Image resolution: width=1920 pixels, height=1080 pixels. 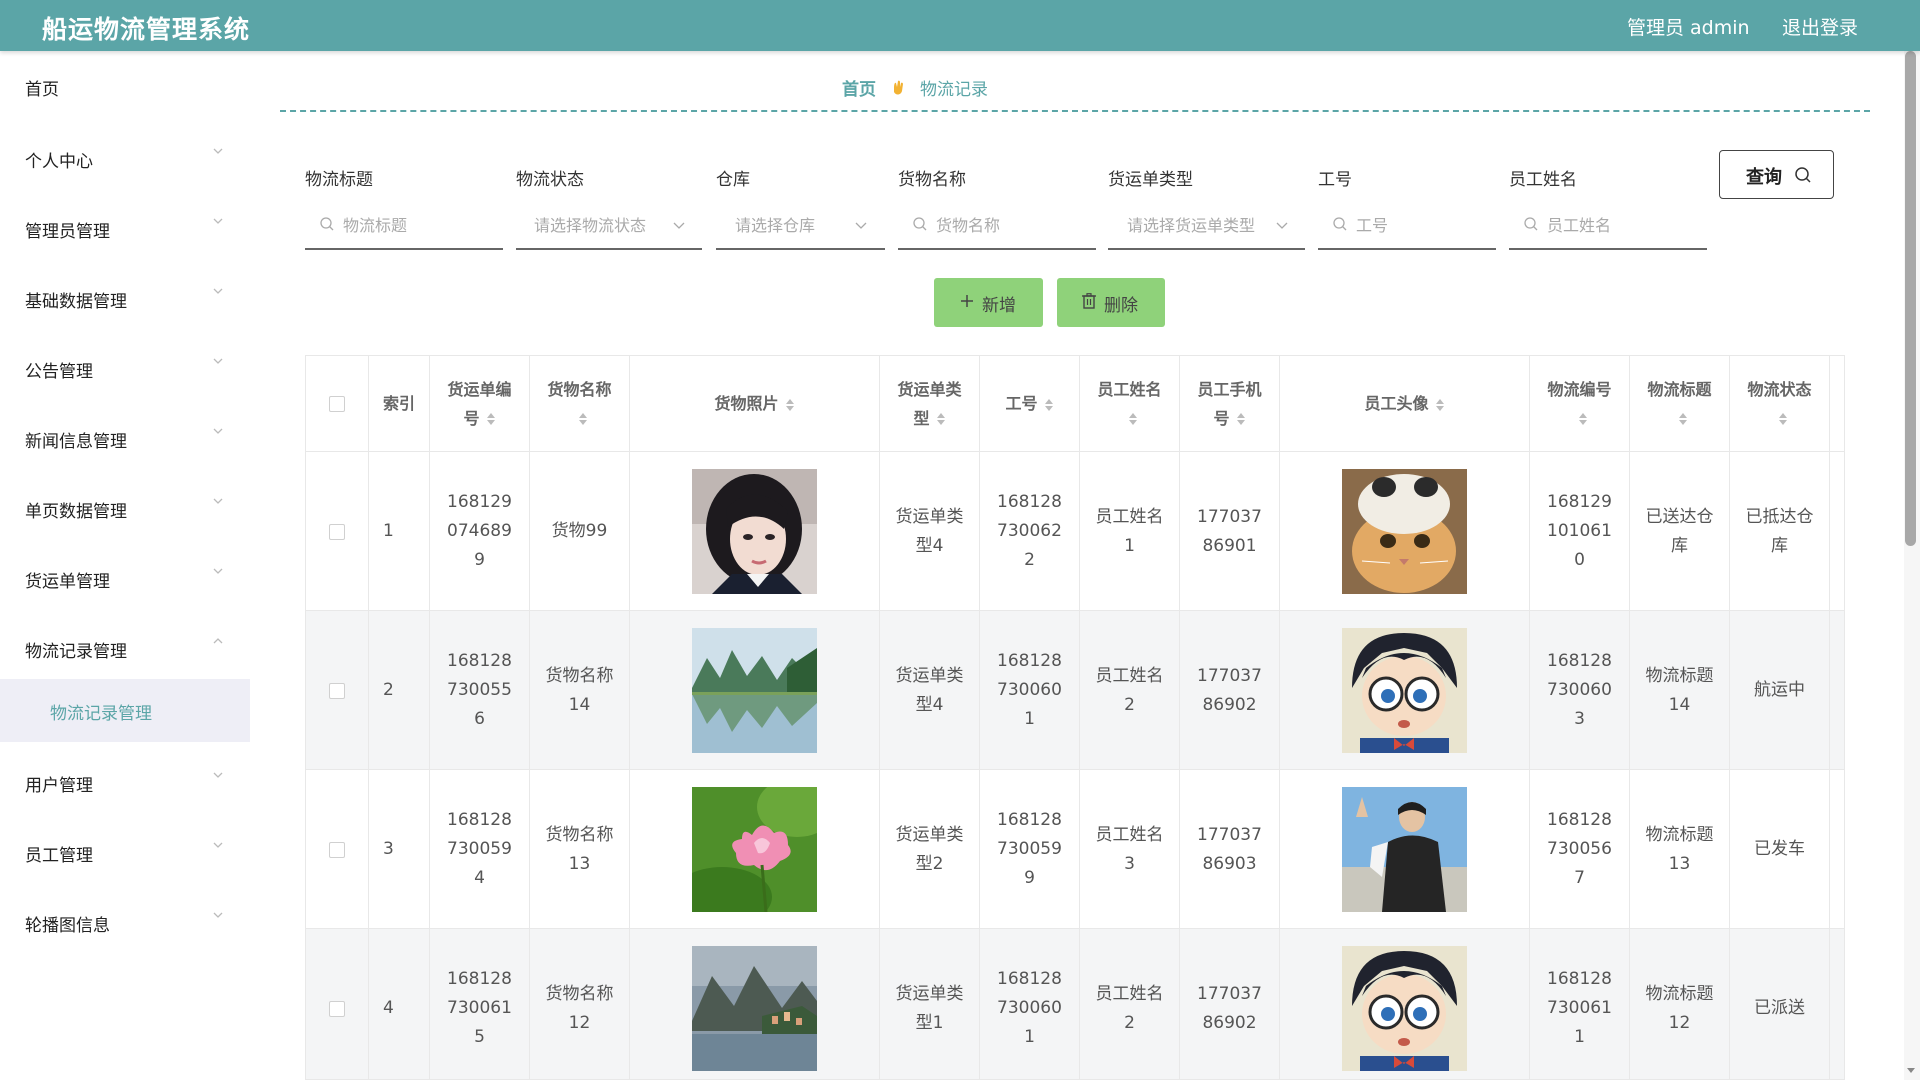 What do you see at coordinates (125, 297) in the screenshot?
I see `sidebar-item-basic-data: 基础数据管理` at bounding box center [125, 297].